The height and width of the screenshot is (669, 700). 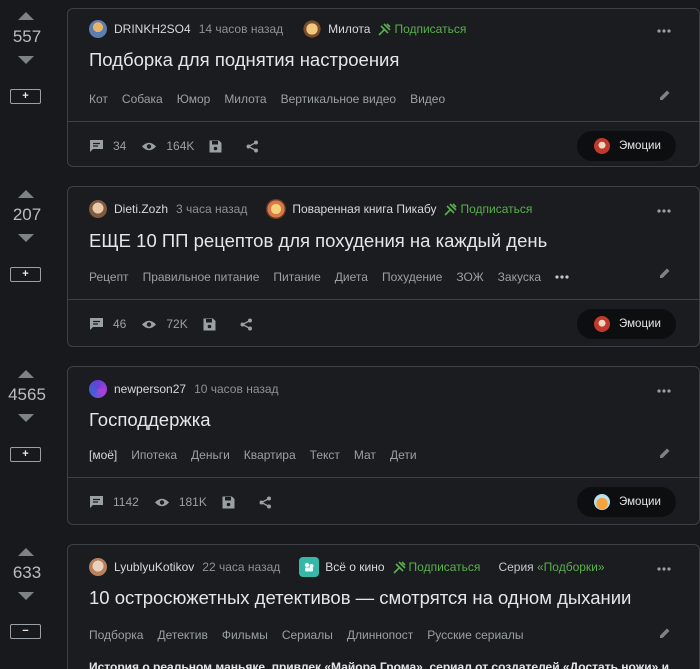 What do you see at coordinates (412, 277) in the screenshot?
I see `tag: Похудение` at bounding box center [412, 277].